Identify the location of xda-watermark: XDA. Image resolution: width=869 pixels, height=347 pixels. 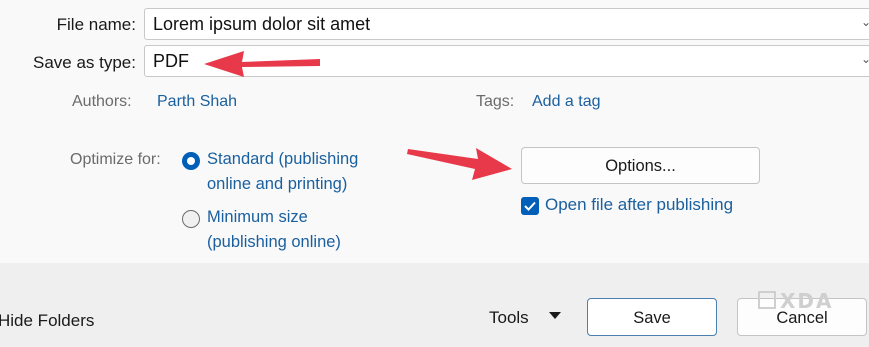
(796, 301).